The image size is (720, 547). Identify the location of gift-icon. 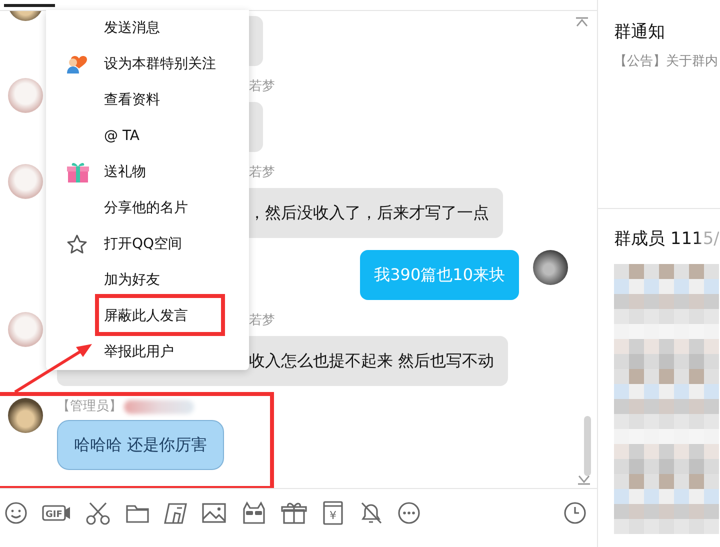
(294, 513).